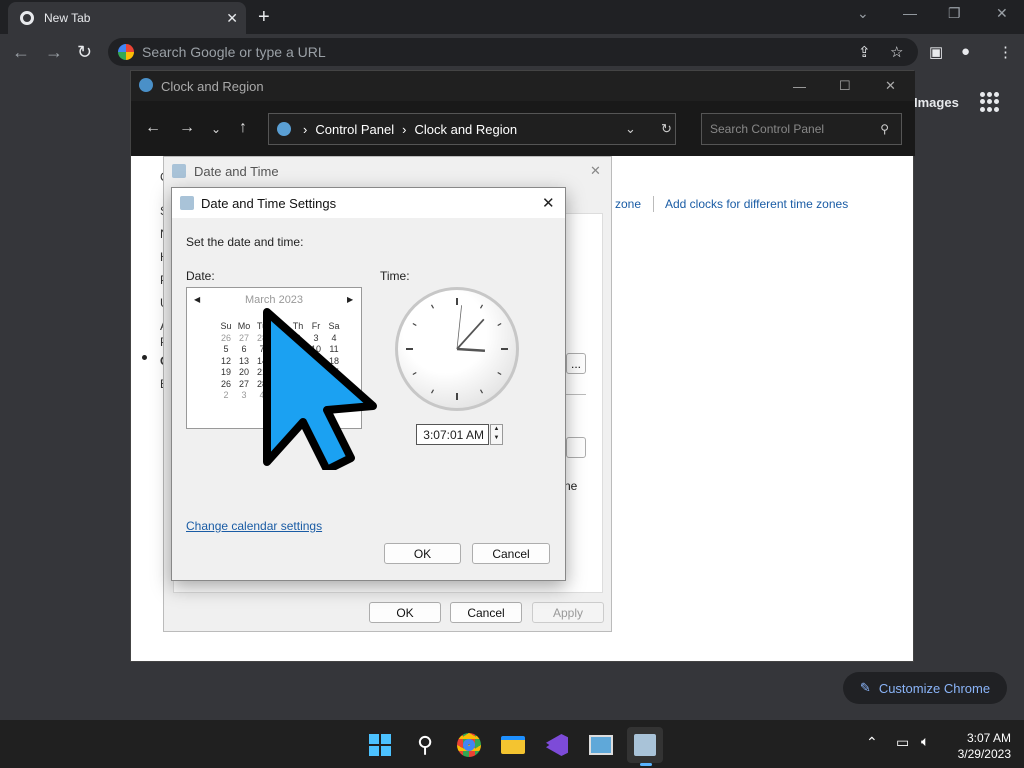  I want to click on close-window-icon: ✕, so click(1002, 13).